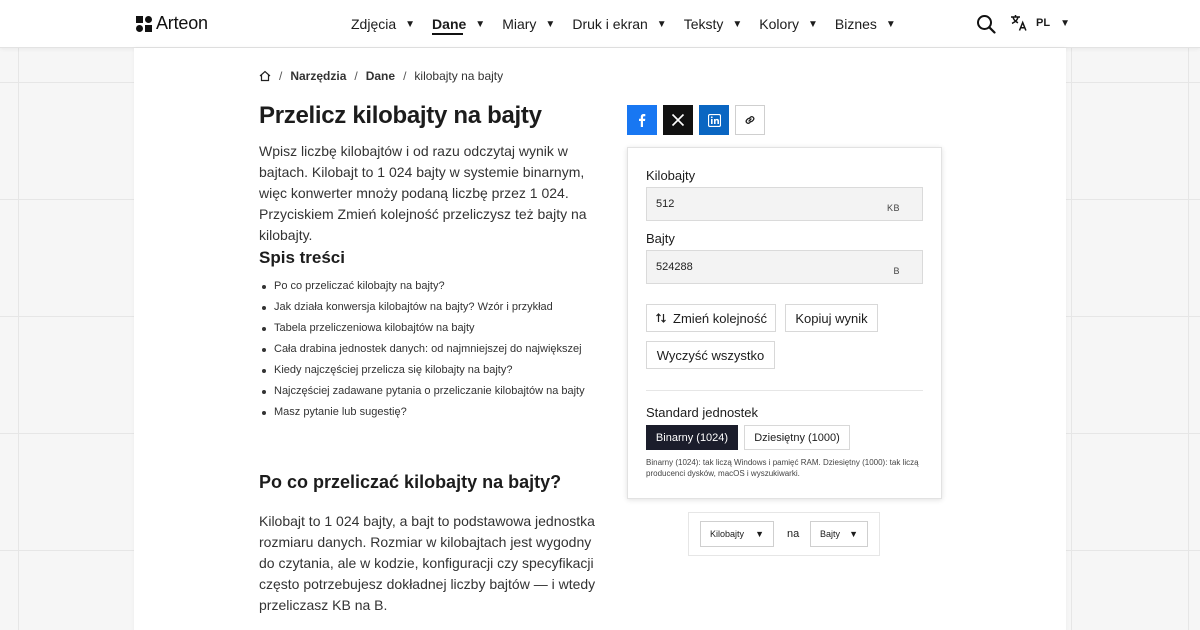 This screenshot has width=1200, height=630. I want to click on x-icon, so click(678, 120).